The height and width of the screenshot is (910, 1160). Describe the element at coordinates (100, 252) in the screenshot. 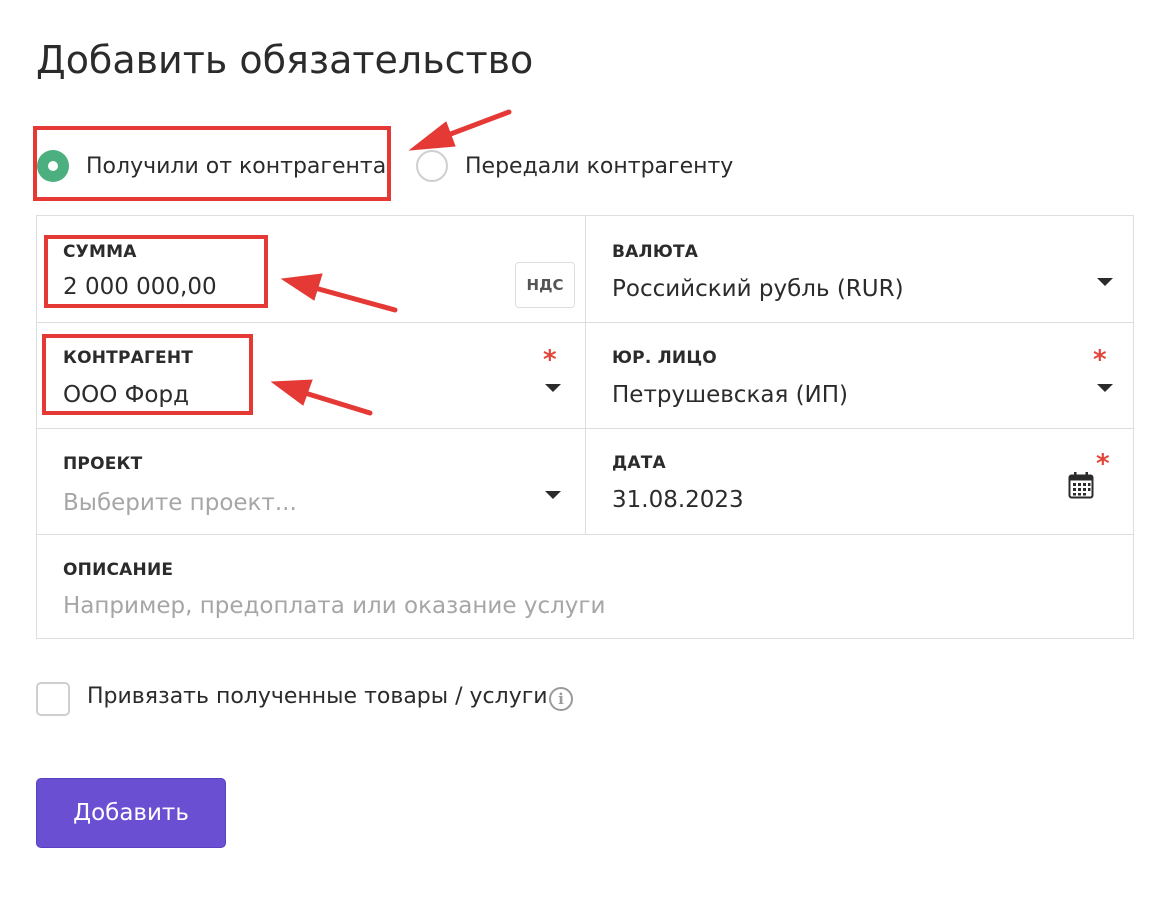

I see `amount-label: СУММА` at that location.